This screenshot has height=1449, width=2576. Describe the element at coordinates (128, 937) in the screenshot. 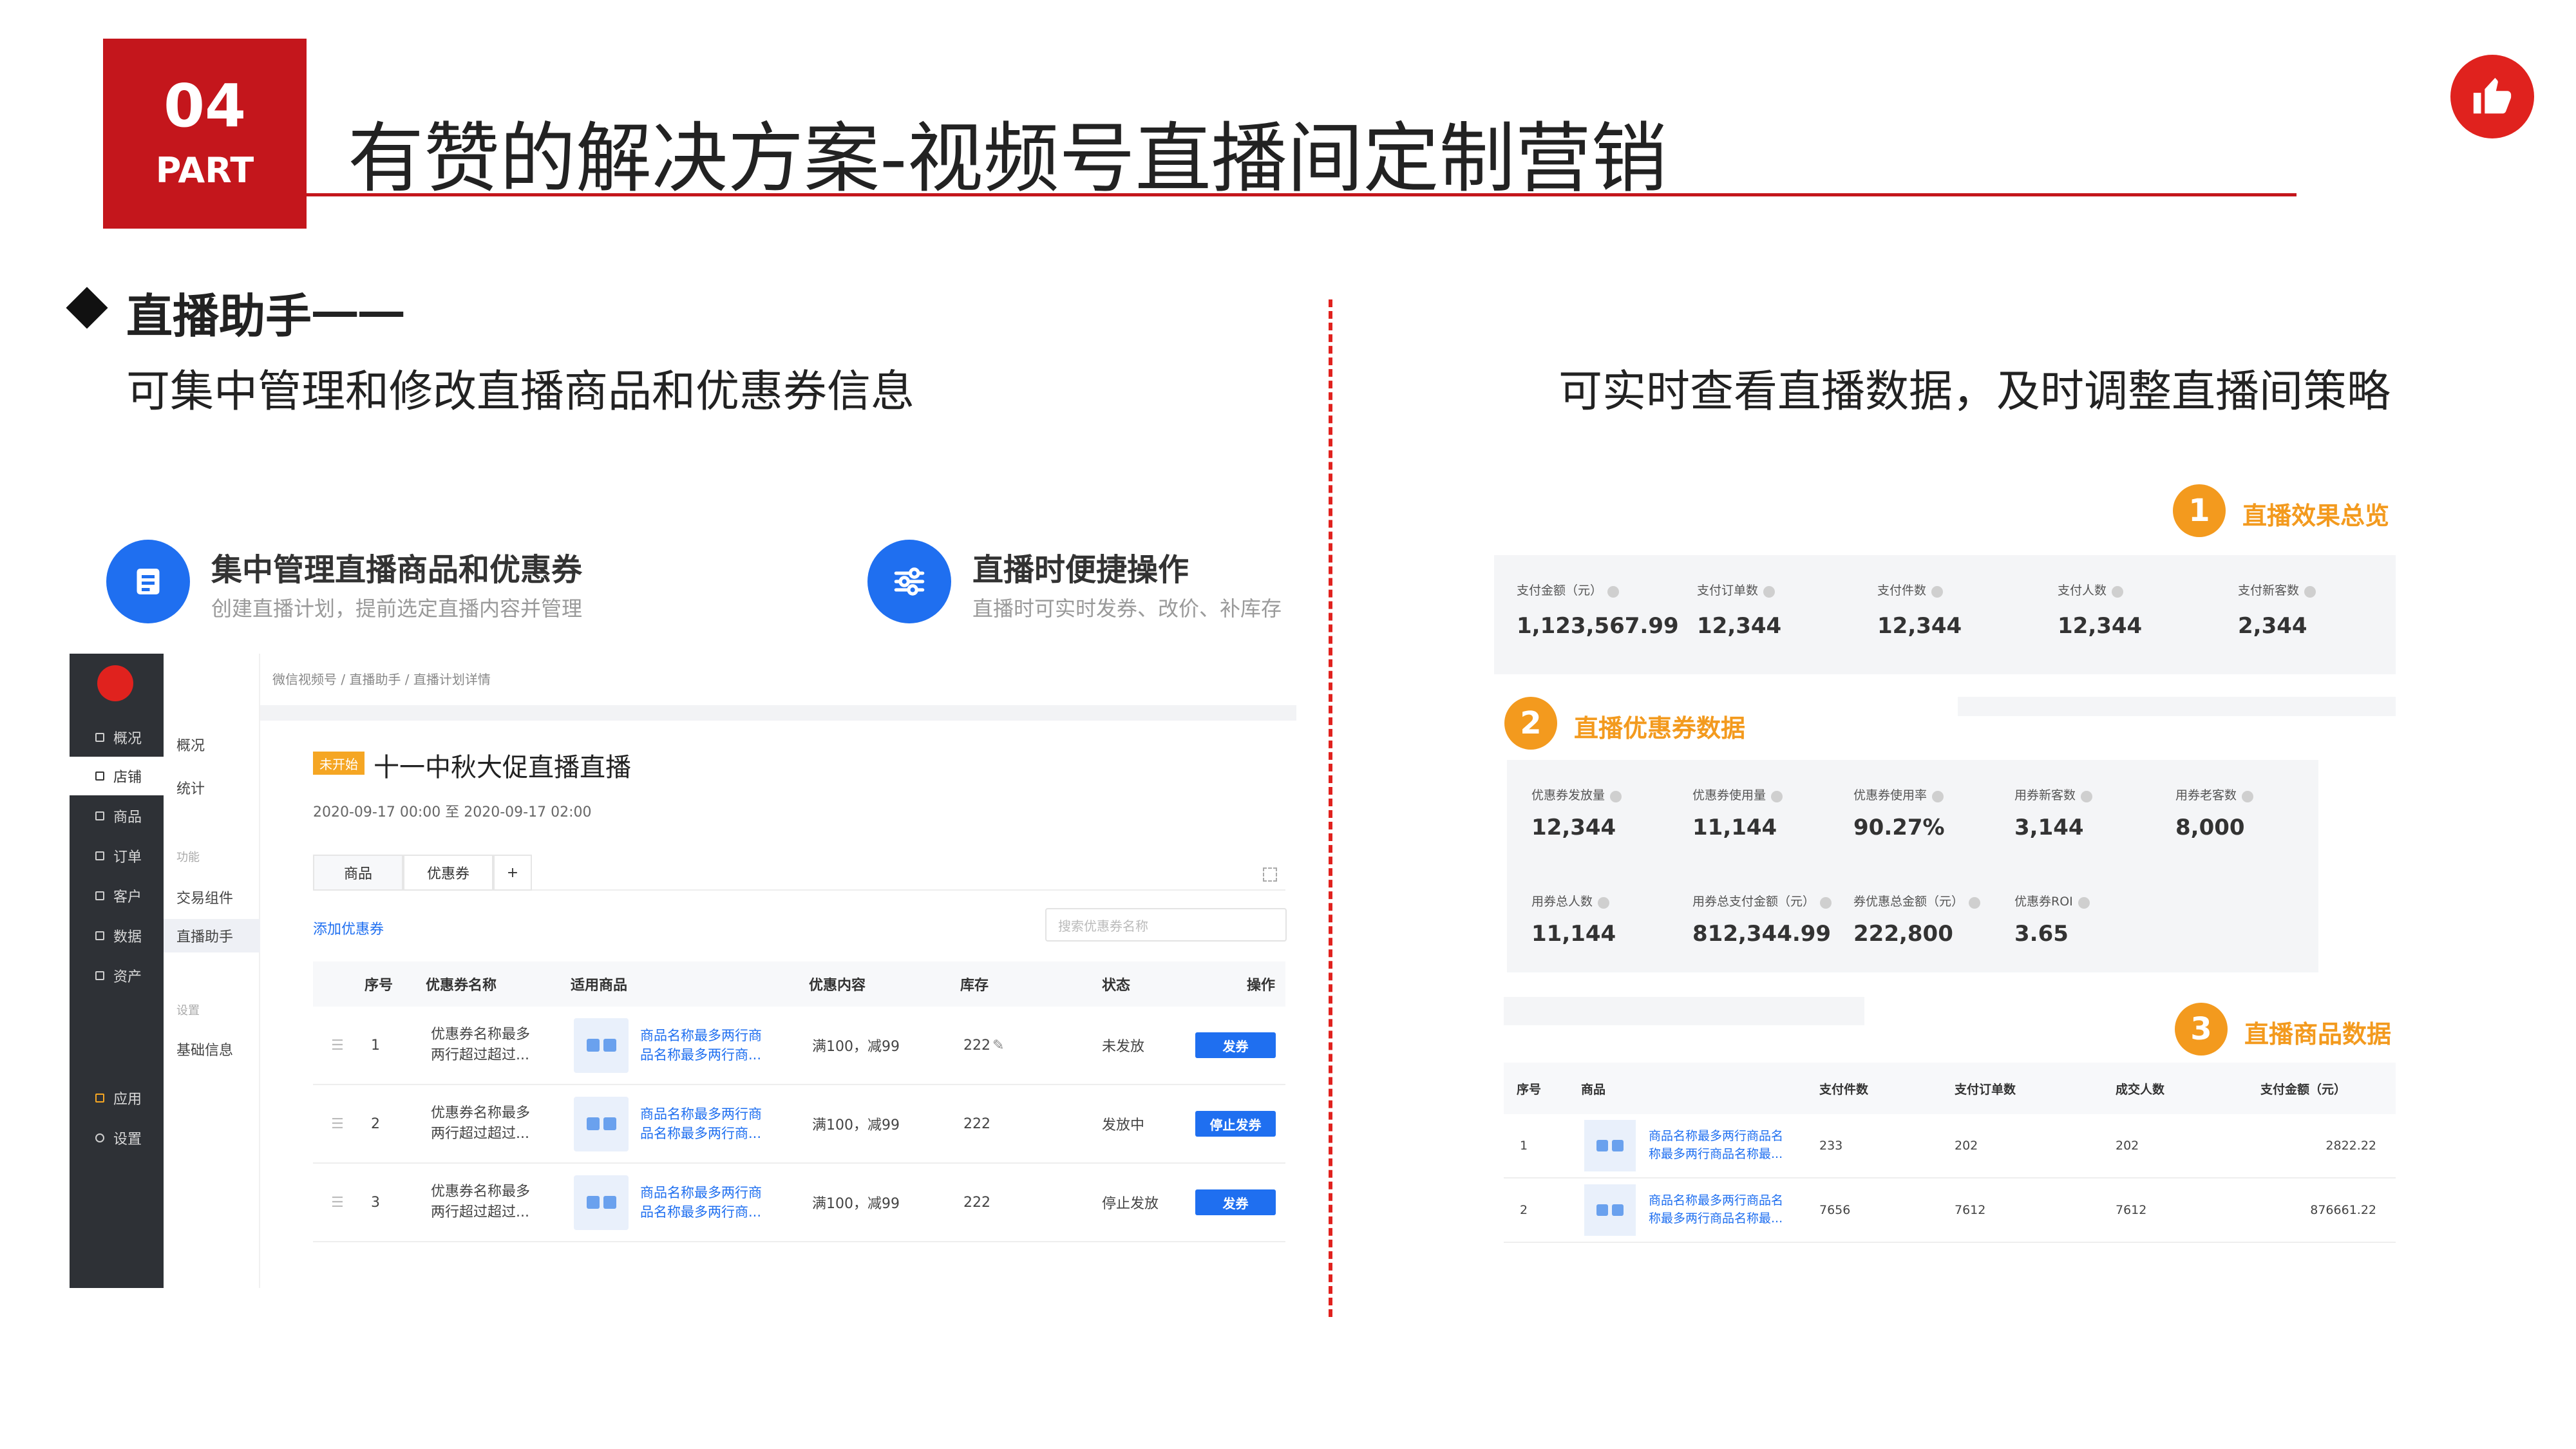

I see `sidebar-item-label: 数据` at that location.